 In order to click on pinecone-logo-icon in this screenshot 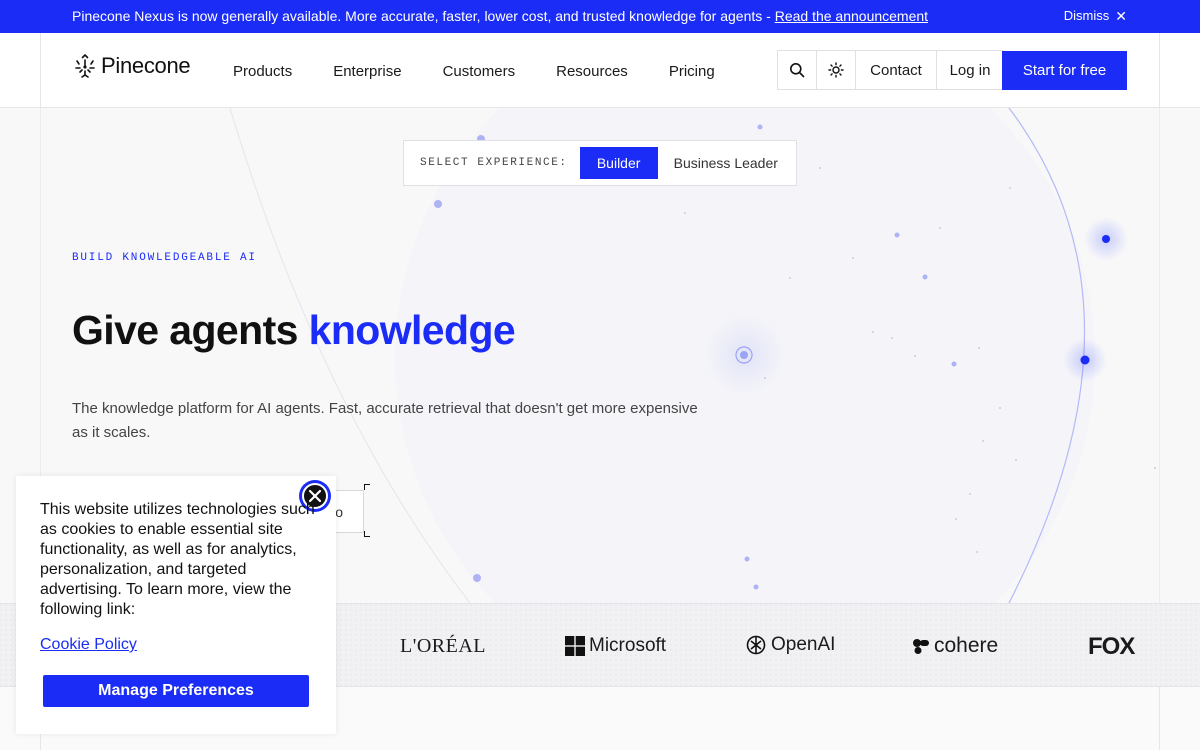, I will do `click(85, 66)`.